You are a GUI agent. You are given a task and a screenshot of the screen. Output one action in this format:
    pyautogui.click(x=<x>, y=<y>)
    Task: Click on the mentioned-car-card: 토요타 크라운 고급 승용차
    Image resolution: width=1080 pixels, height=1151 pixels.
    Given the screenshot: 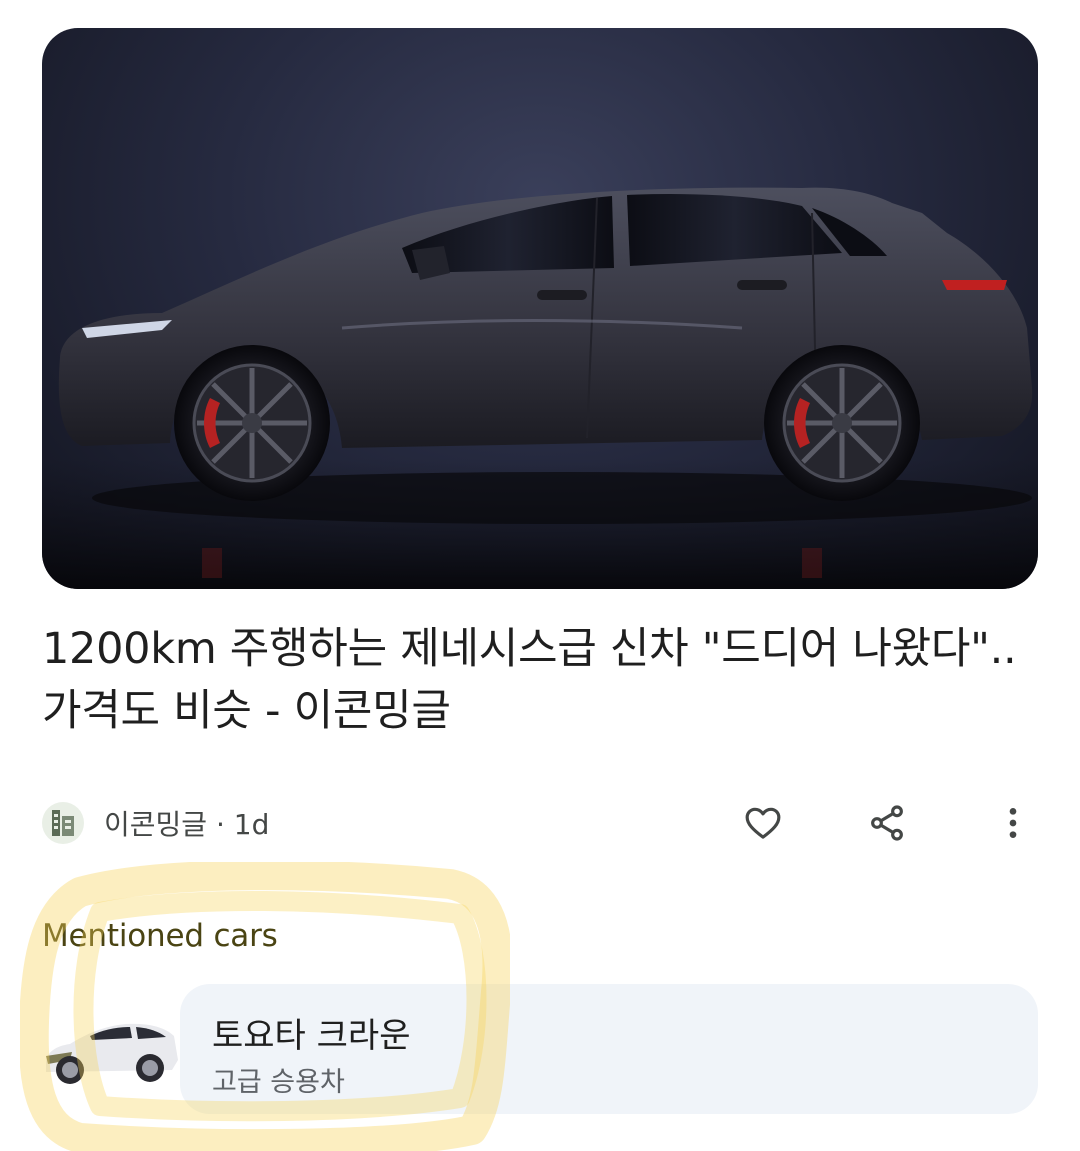 What is the action you would take?
    pyautogui.click(x=540, y=1049)
    